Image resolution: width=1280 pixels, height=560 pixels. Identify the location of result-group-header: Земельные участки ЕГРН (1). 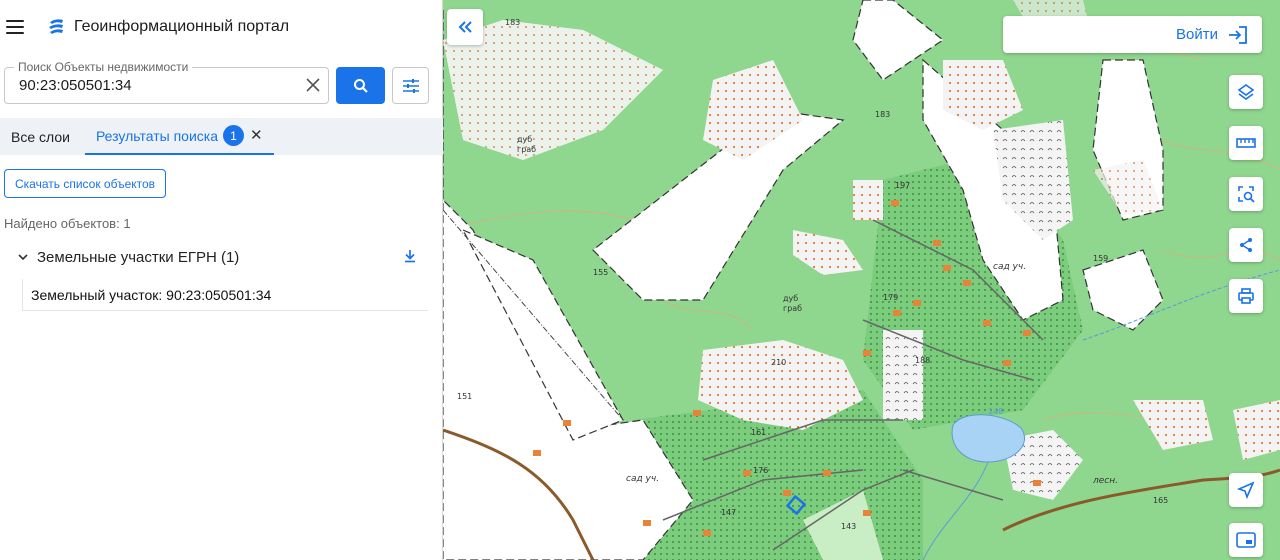
(218, 257).